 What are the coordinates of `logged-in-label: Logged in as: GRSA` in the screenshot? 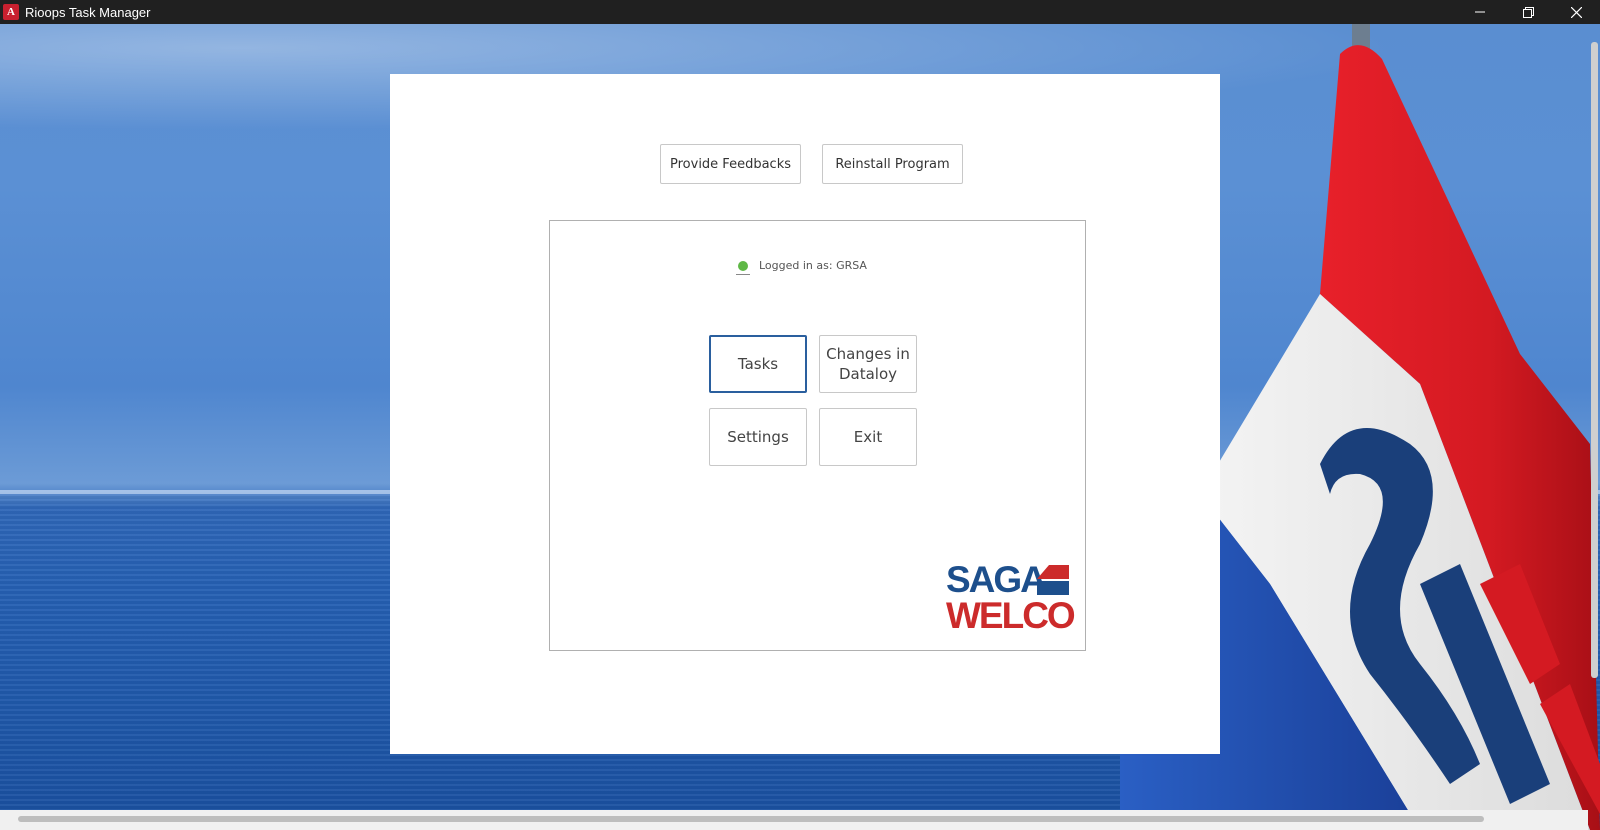 It's located at (813, 265).